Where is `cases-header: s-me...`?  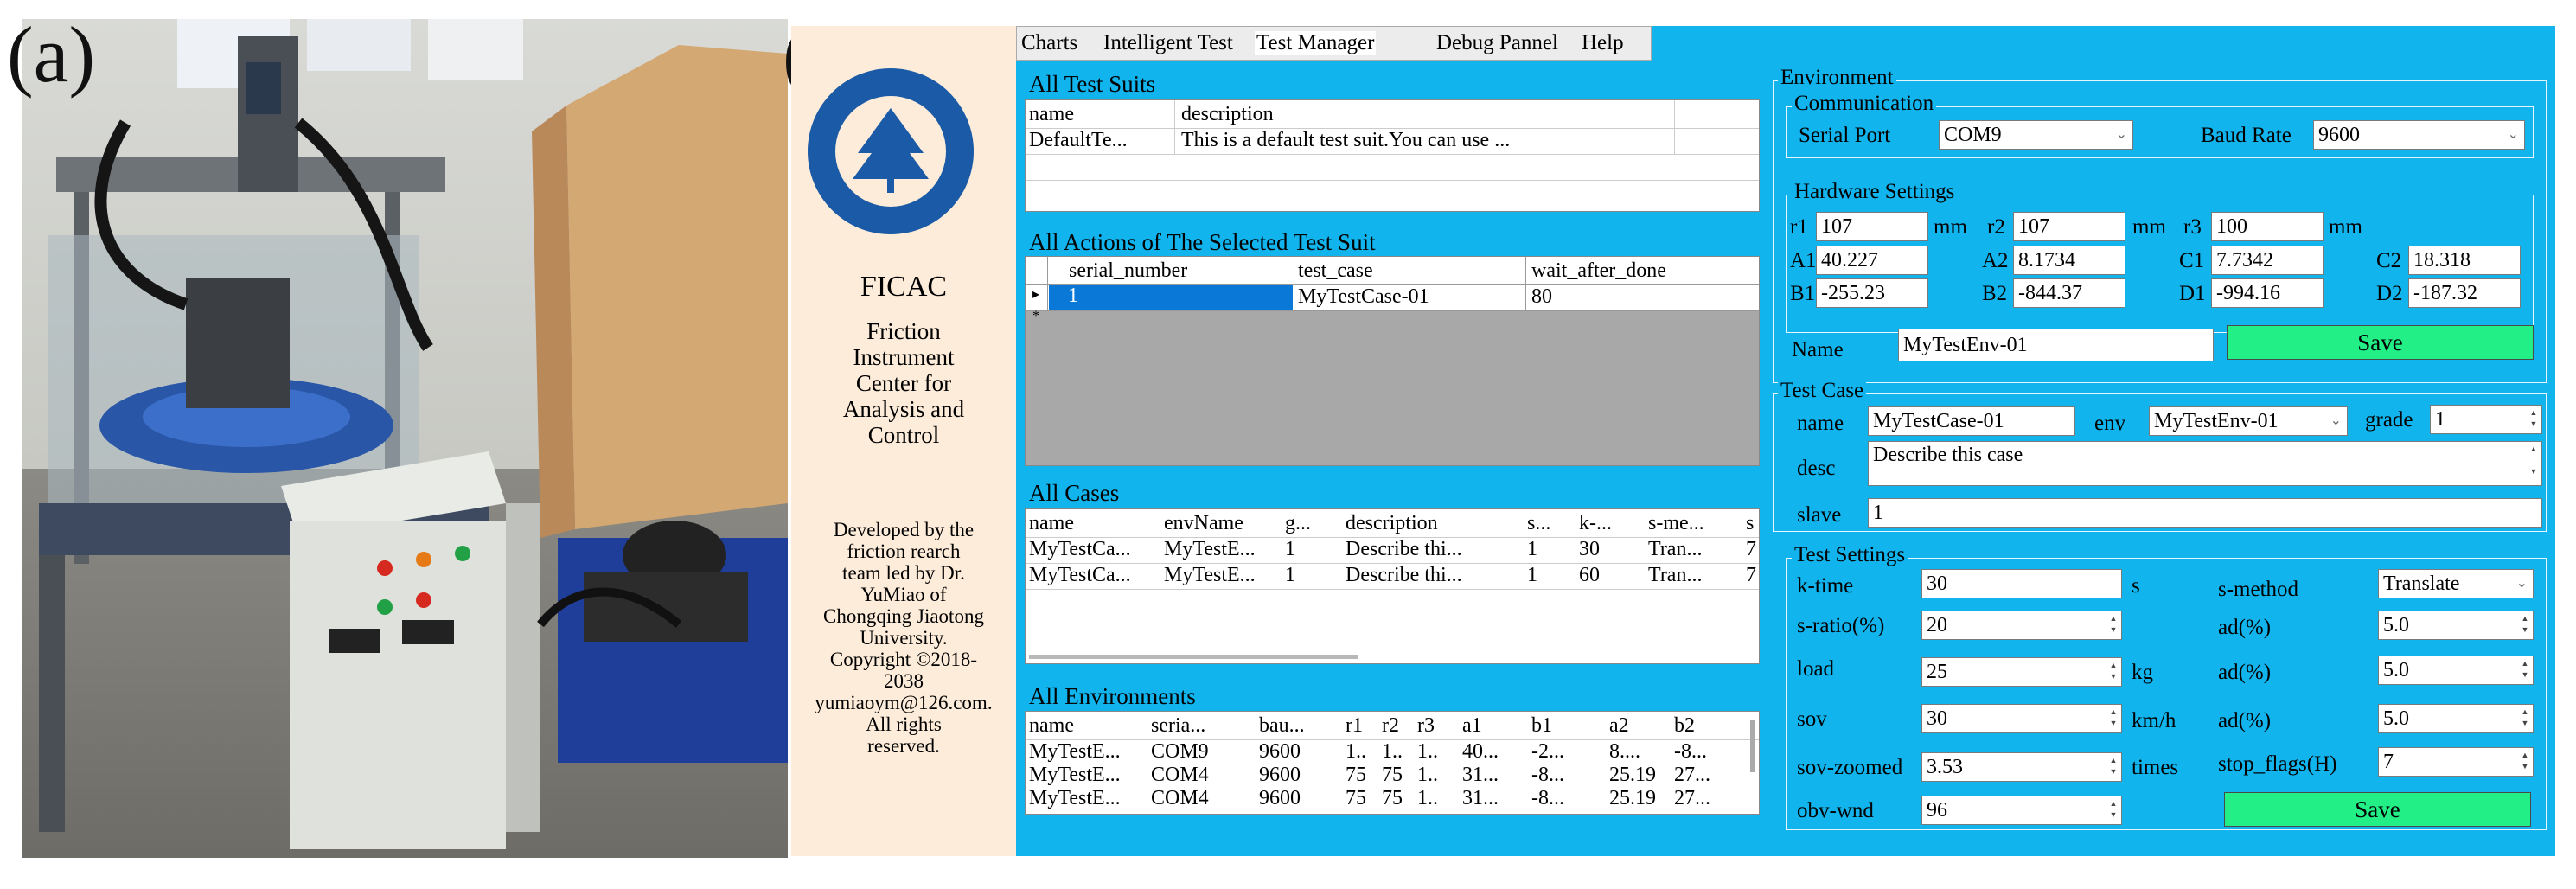
cases-header: s-me... is located at coordinates (1676, 523).